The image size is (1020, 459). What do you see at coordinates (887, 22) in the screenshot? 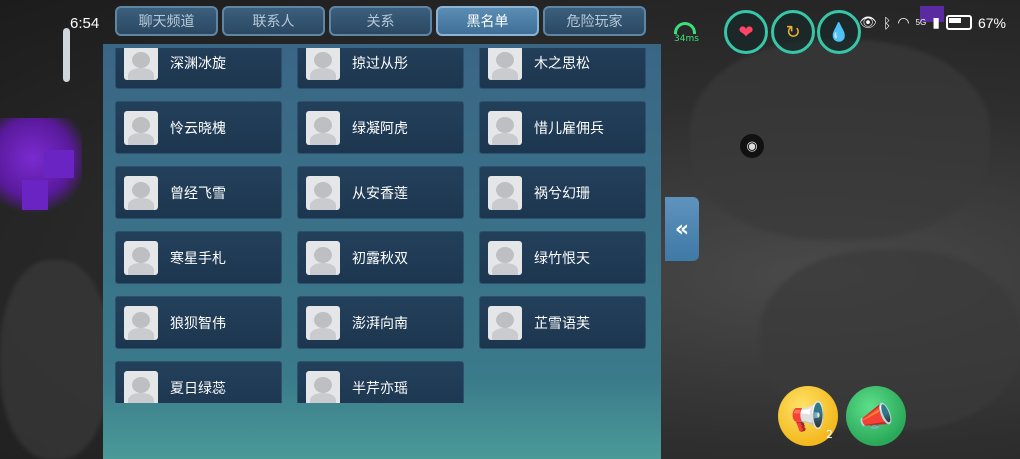
I see `bluetooth-icon: ᛒ` at bounding box center [887, 22].